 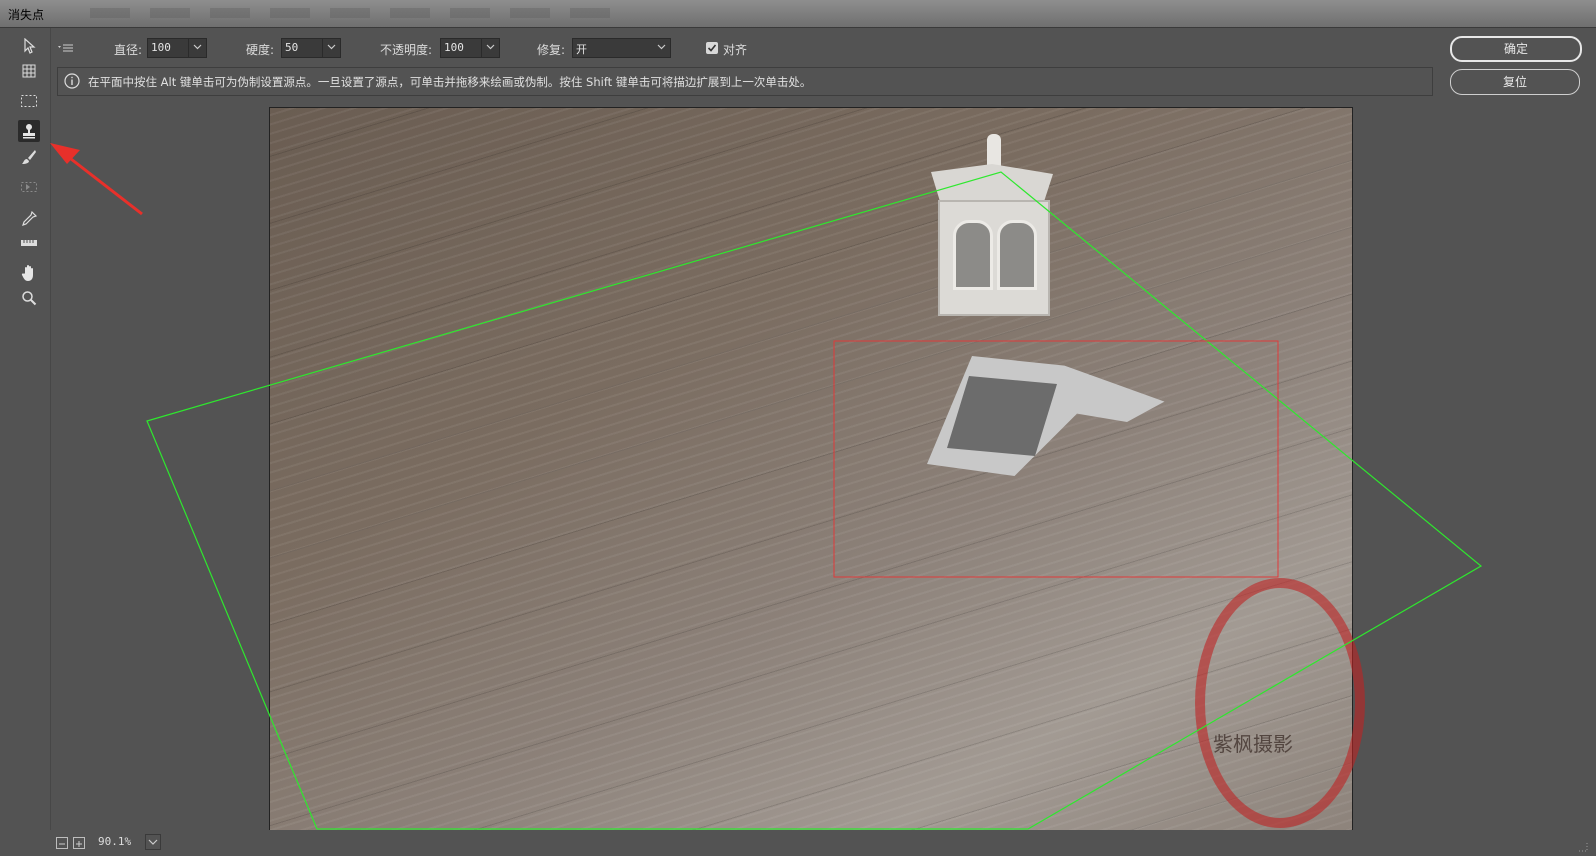 What do you see at coordinates (128, 50) in the screenshot?
I see `diameter-label: 直径:` at bounding box center [128, 50].